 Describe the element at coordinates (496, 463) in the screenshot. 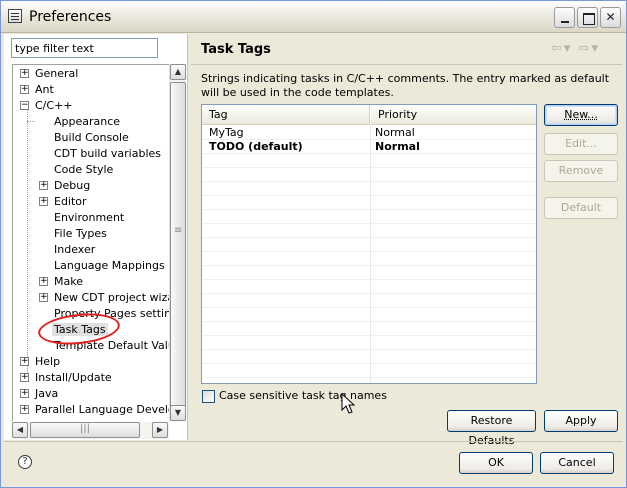

I see `ok-button: OK` at that location.